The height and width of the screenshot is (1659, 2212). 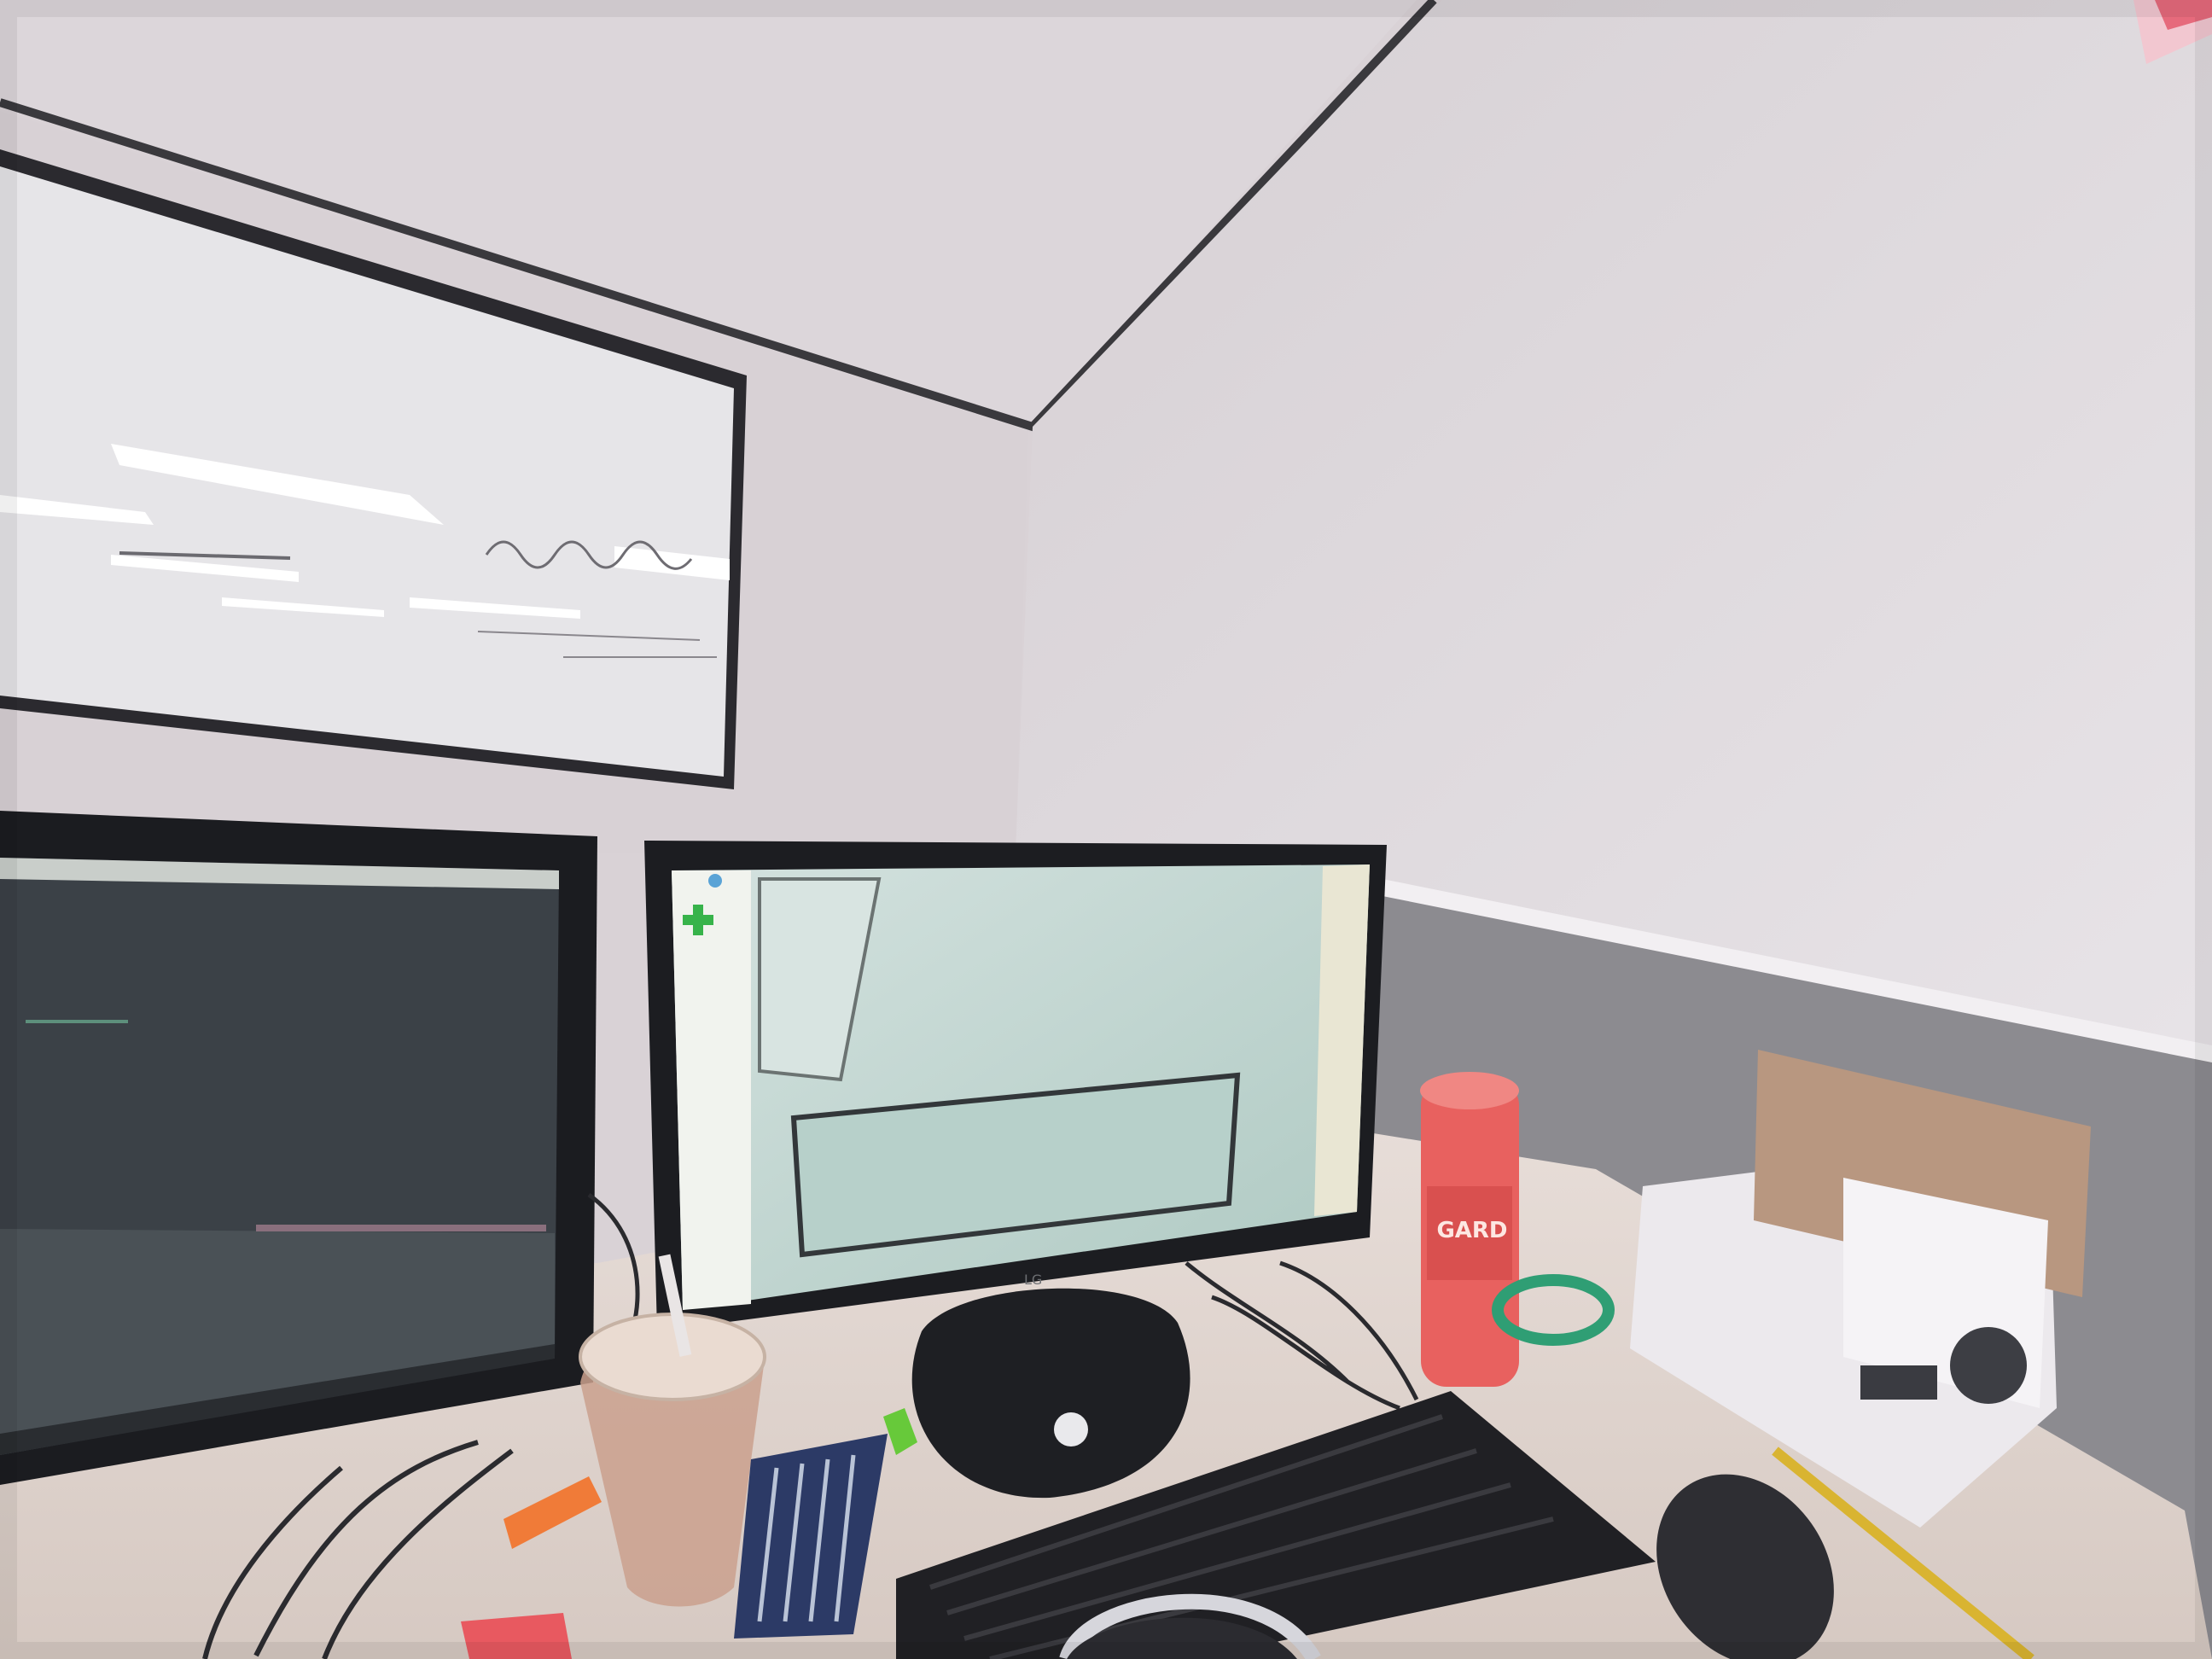 I want to click on stand-button, so click(x=1071, y=1429).